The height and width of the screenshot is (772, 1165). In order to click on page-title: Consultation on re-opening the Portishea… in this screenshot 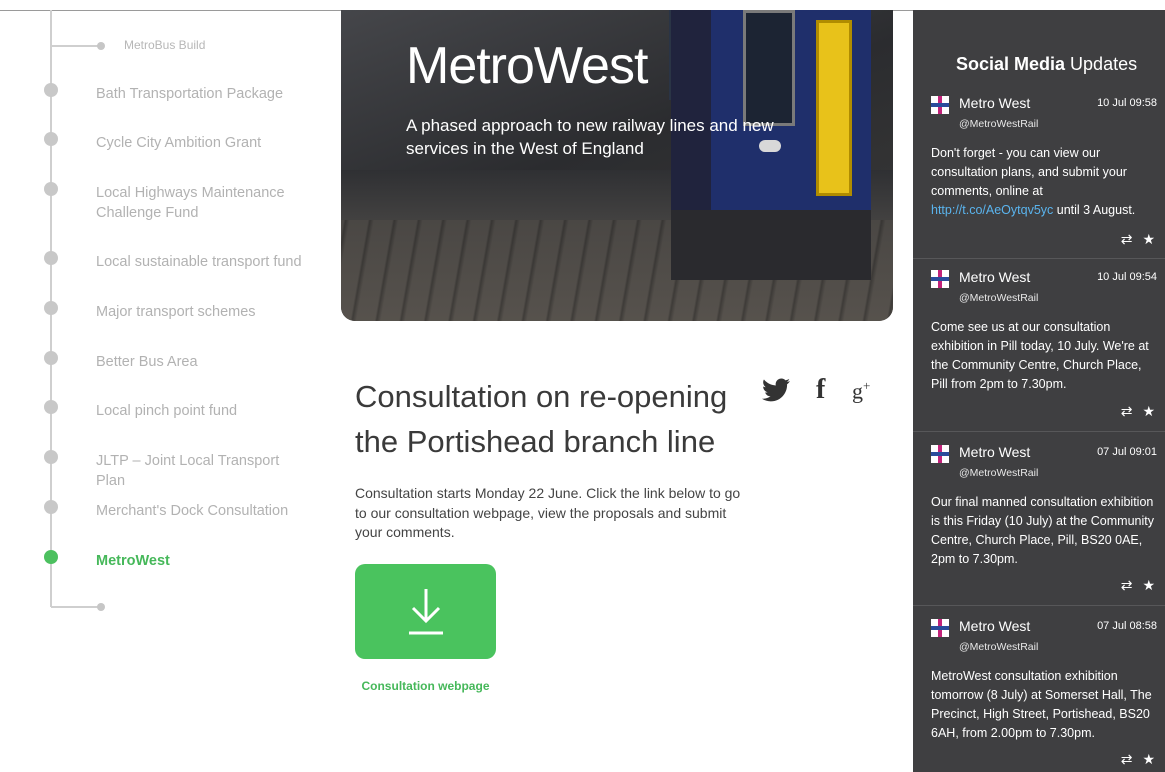, I will do `click(541, 419)`.